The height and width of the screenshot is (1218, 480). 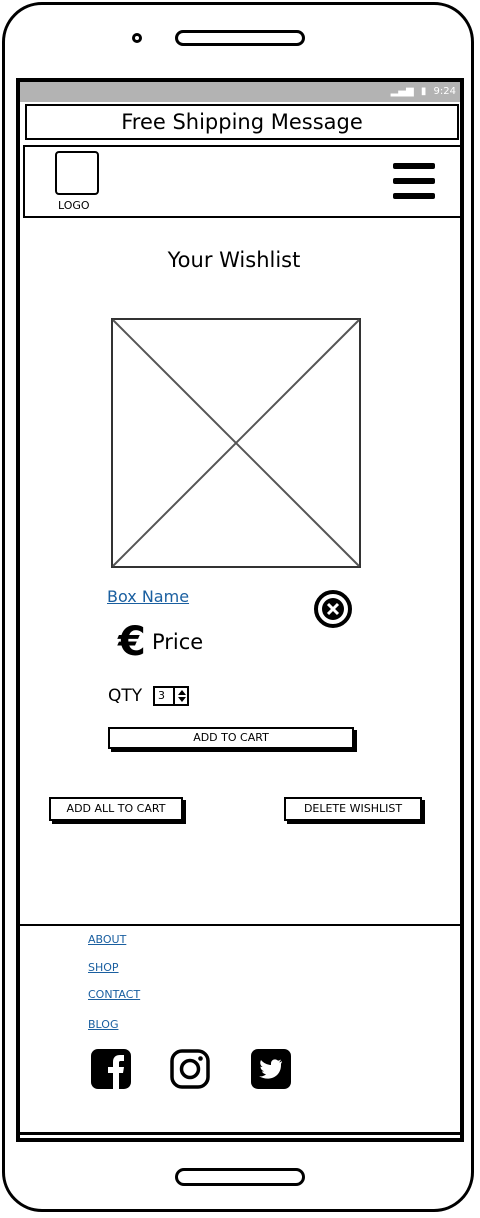 What do you see at coordinates (353, 809) in the screenshot?
I see `delete-wishlist-button: DELETE WISHLIST` at bounding box center [353, 809].